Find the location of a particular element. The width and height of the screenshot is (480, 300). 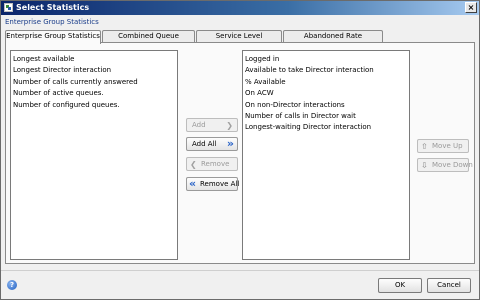

tab-label: Enterprise Group Statistics is located at coordinates (53, 36).